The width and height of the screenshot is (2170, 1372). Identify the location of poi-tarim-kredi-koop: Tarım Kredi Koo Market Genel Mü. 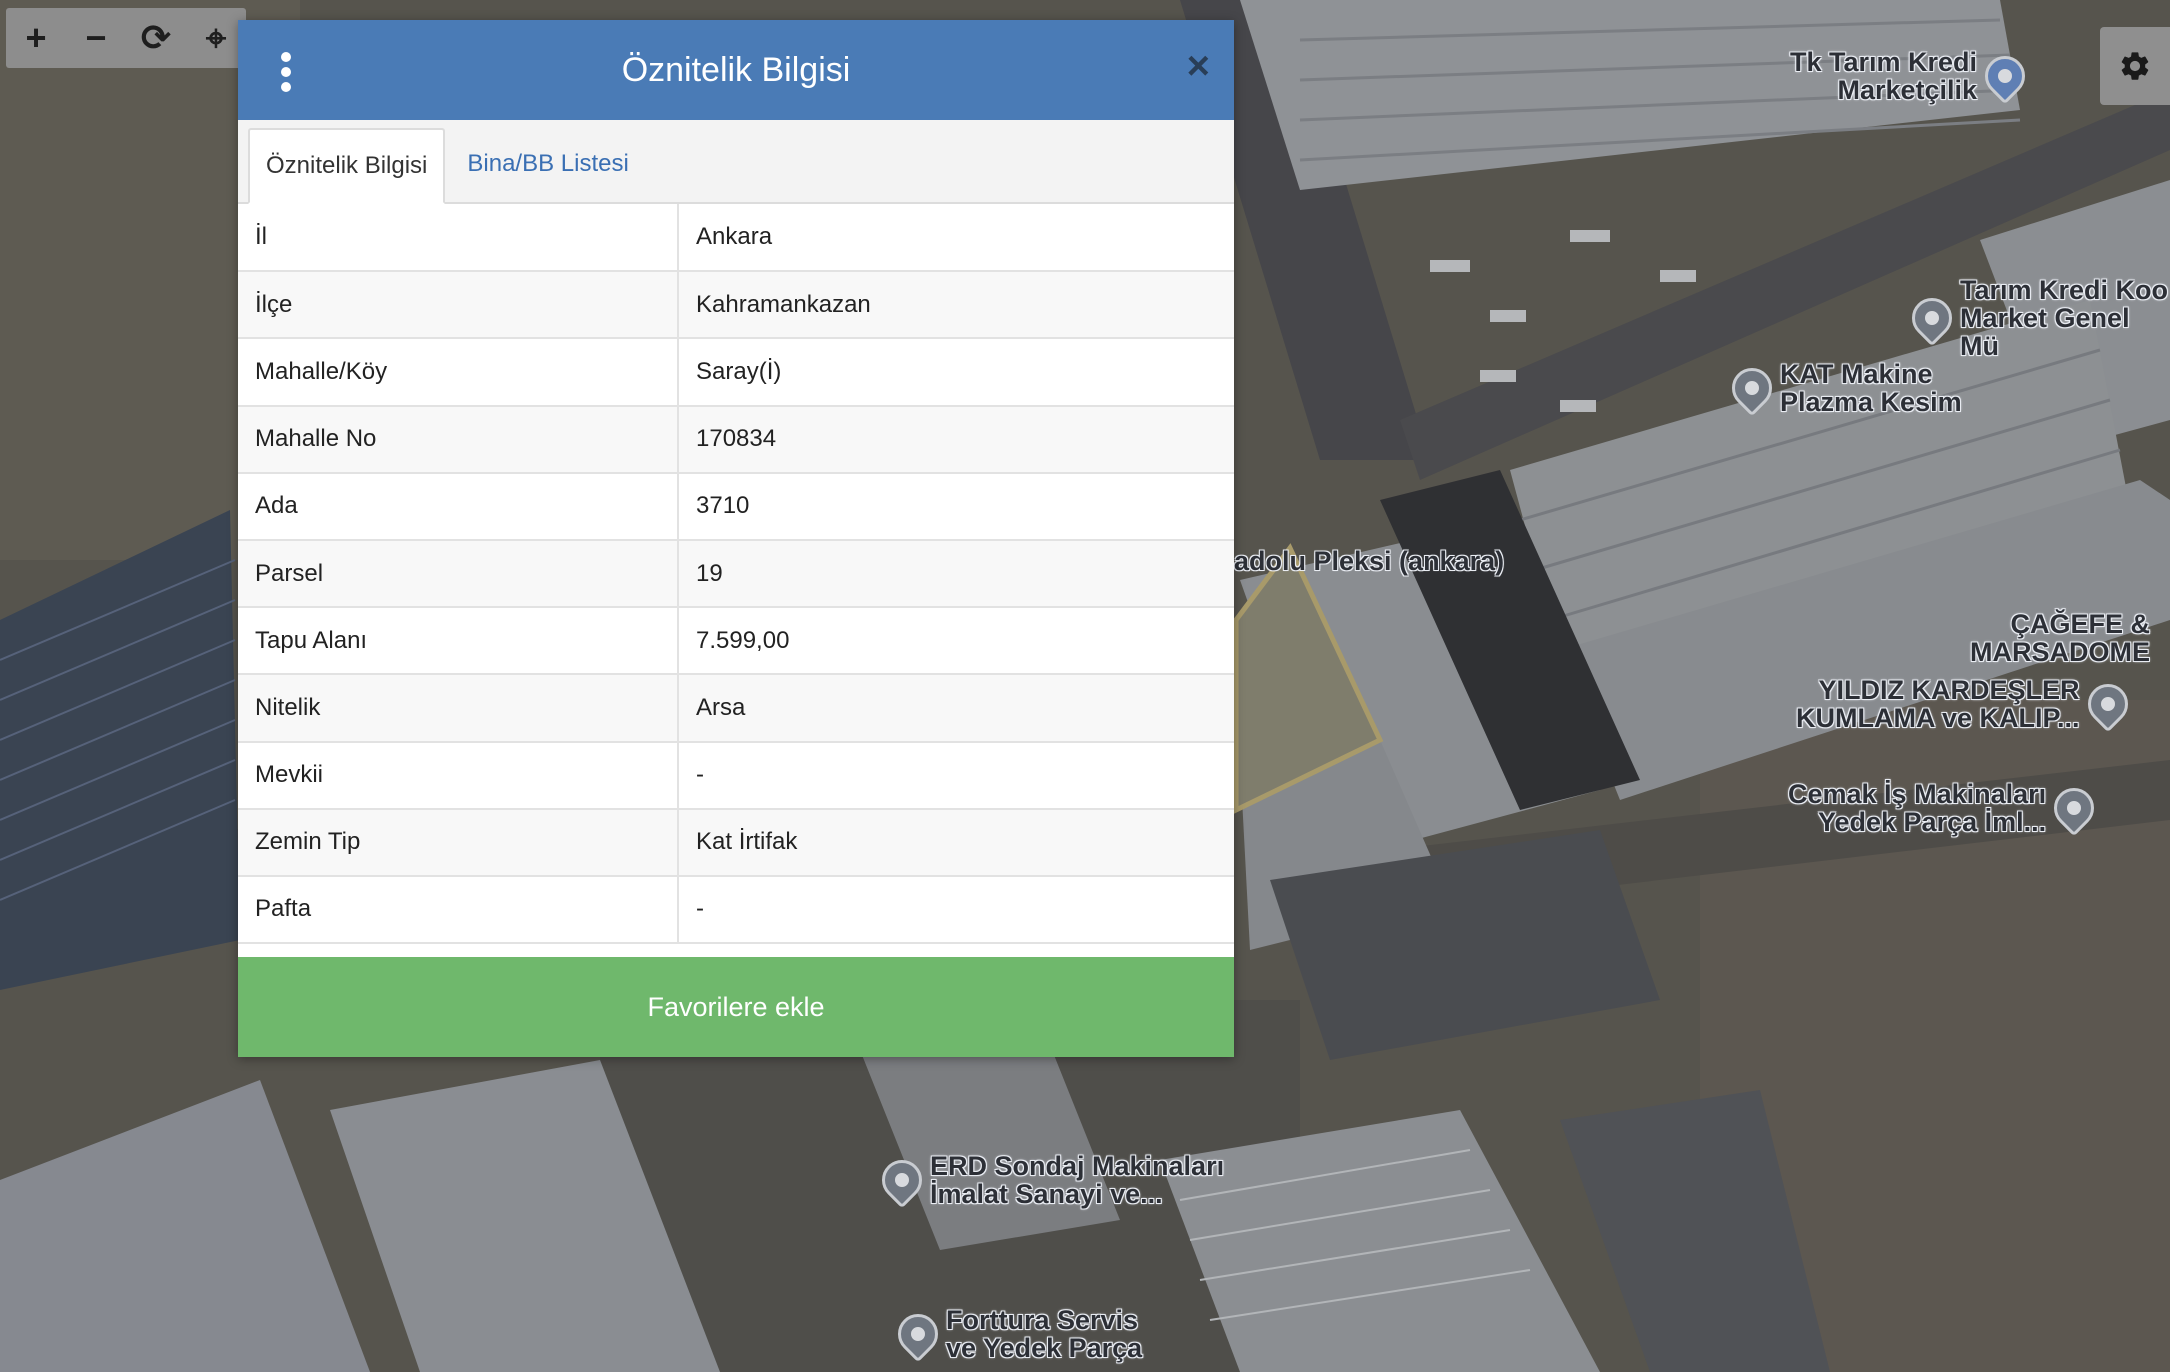
(2036, 318).